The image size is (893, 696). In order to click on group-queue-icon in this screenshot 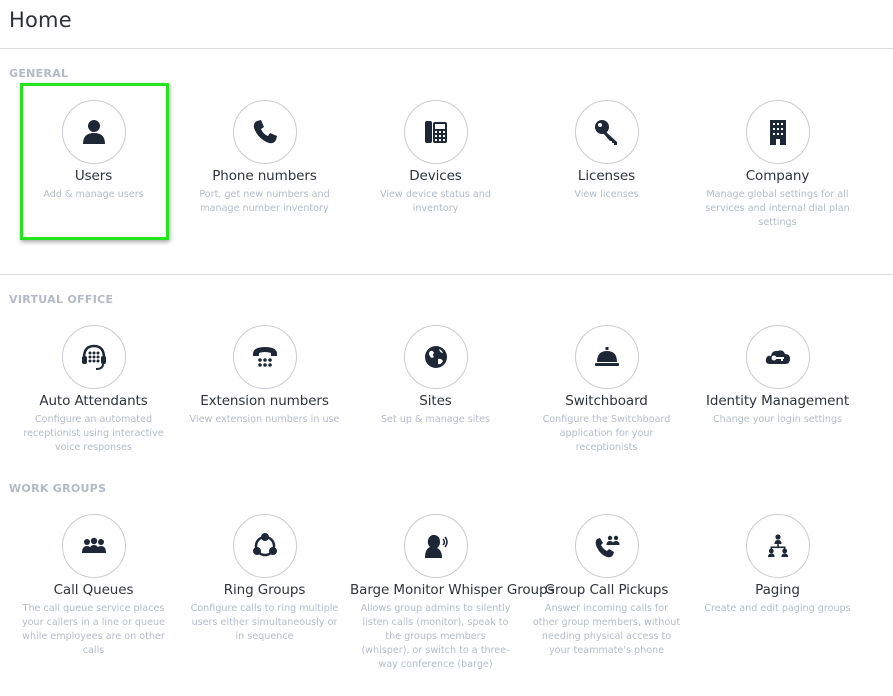, I will do `click(93, 545)`.